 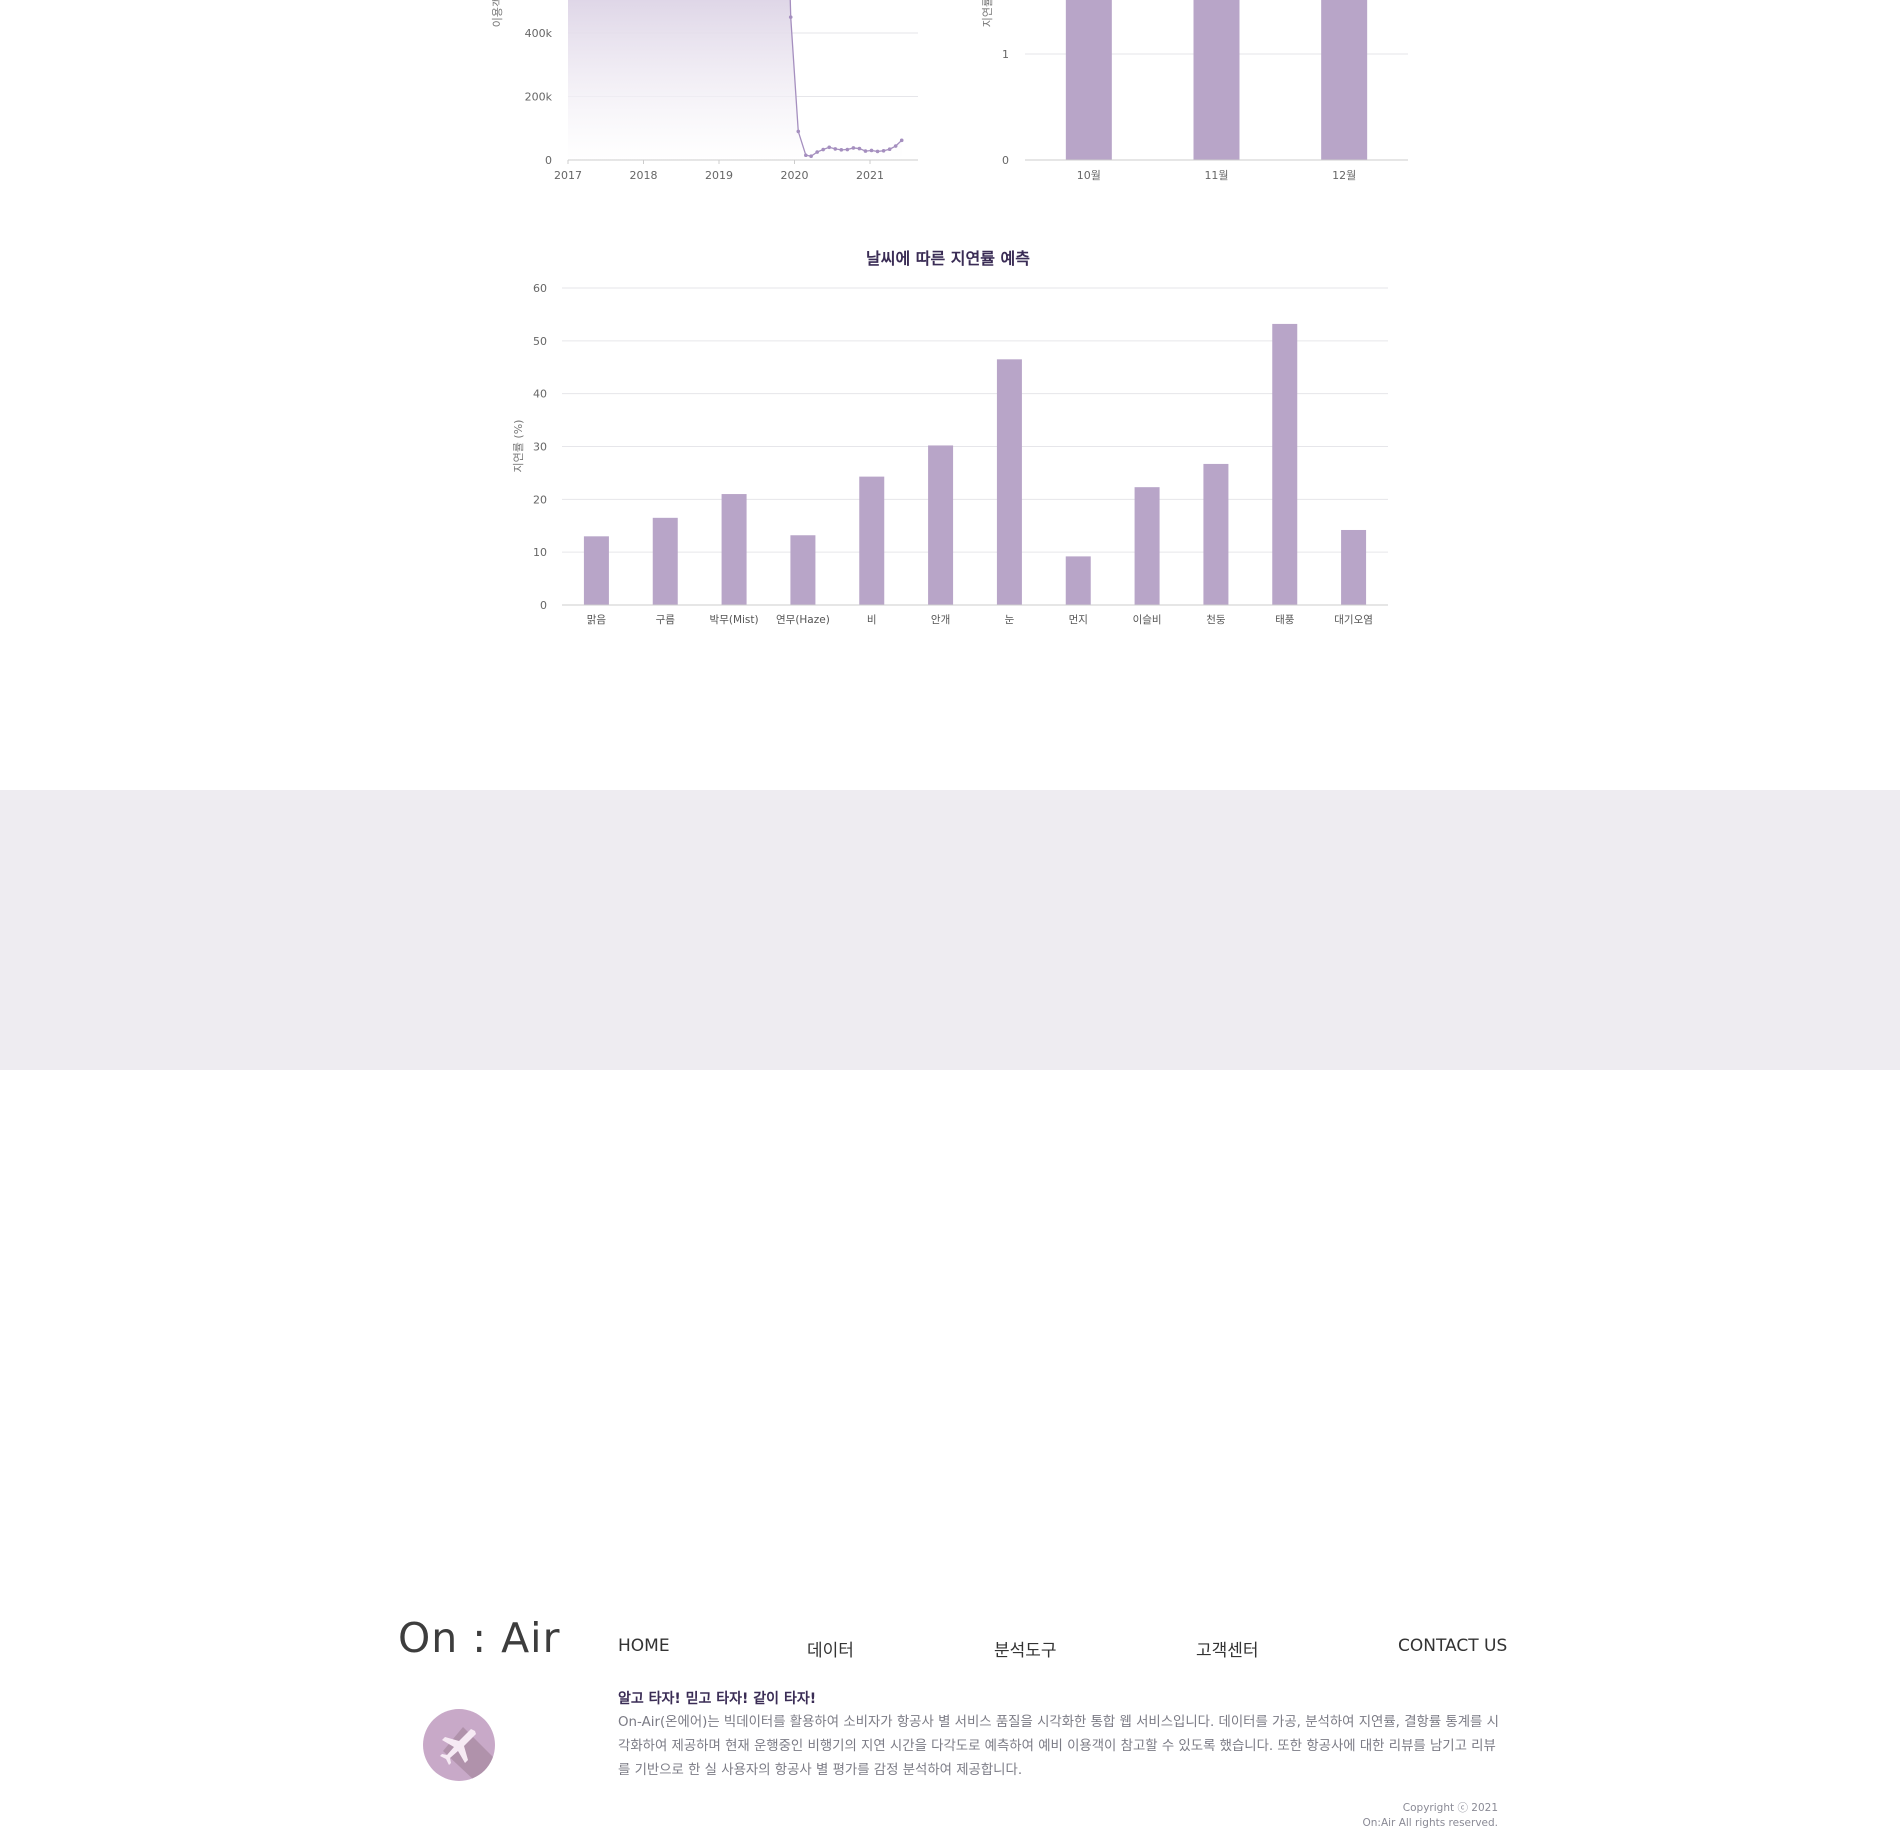 I want to click on passenger-xtick-label: 2018, so click(x=644, y=175).